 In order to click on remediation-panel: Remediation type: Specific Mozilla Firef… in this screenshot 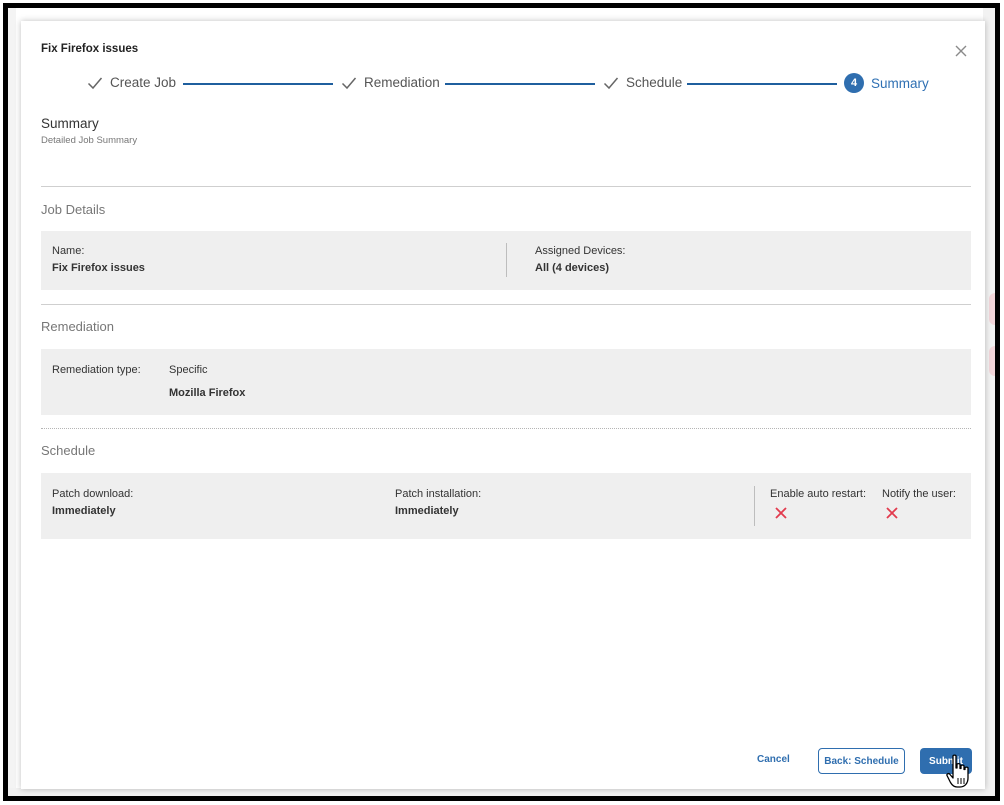, I will do `click(506, 382)`.